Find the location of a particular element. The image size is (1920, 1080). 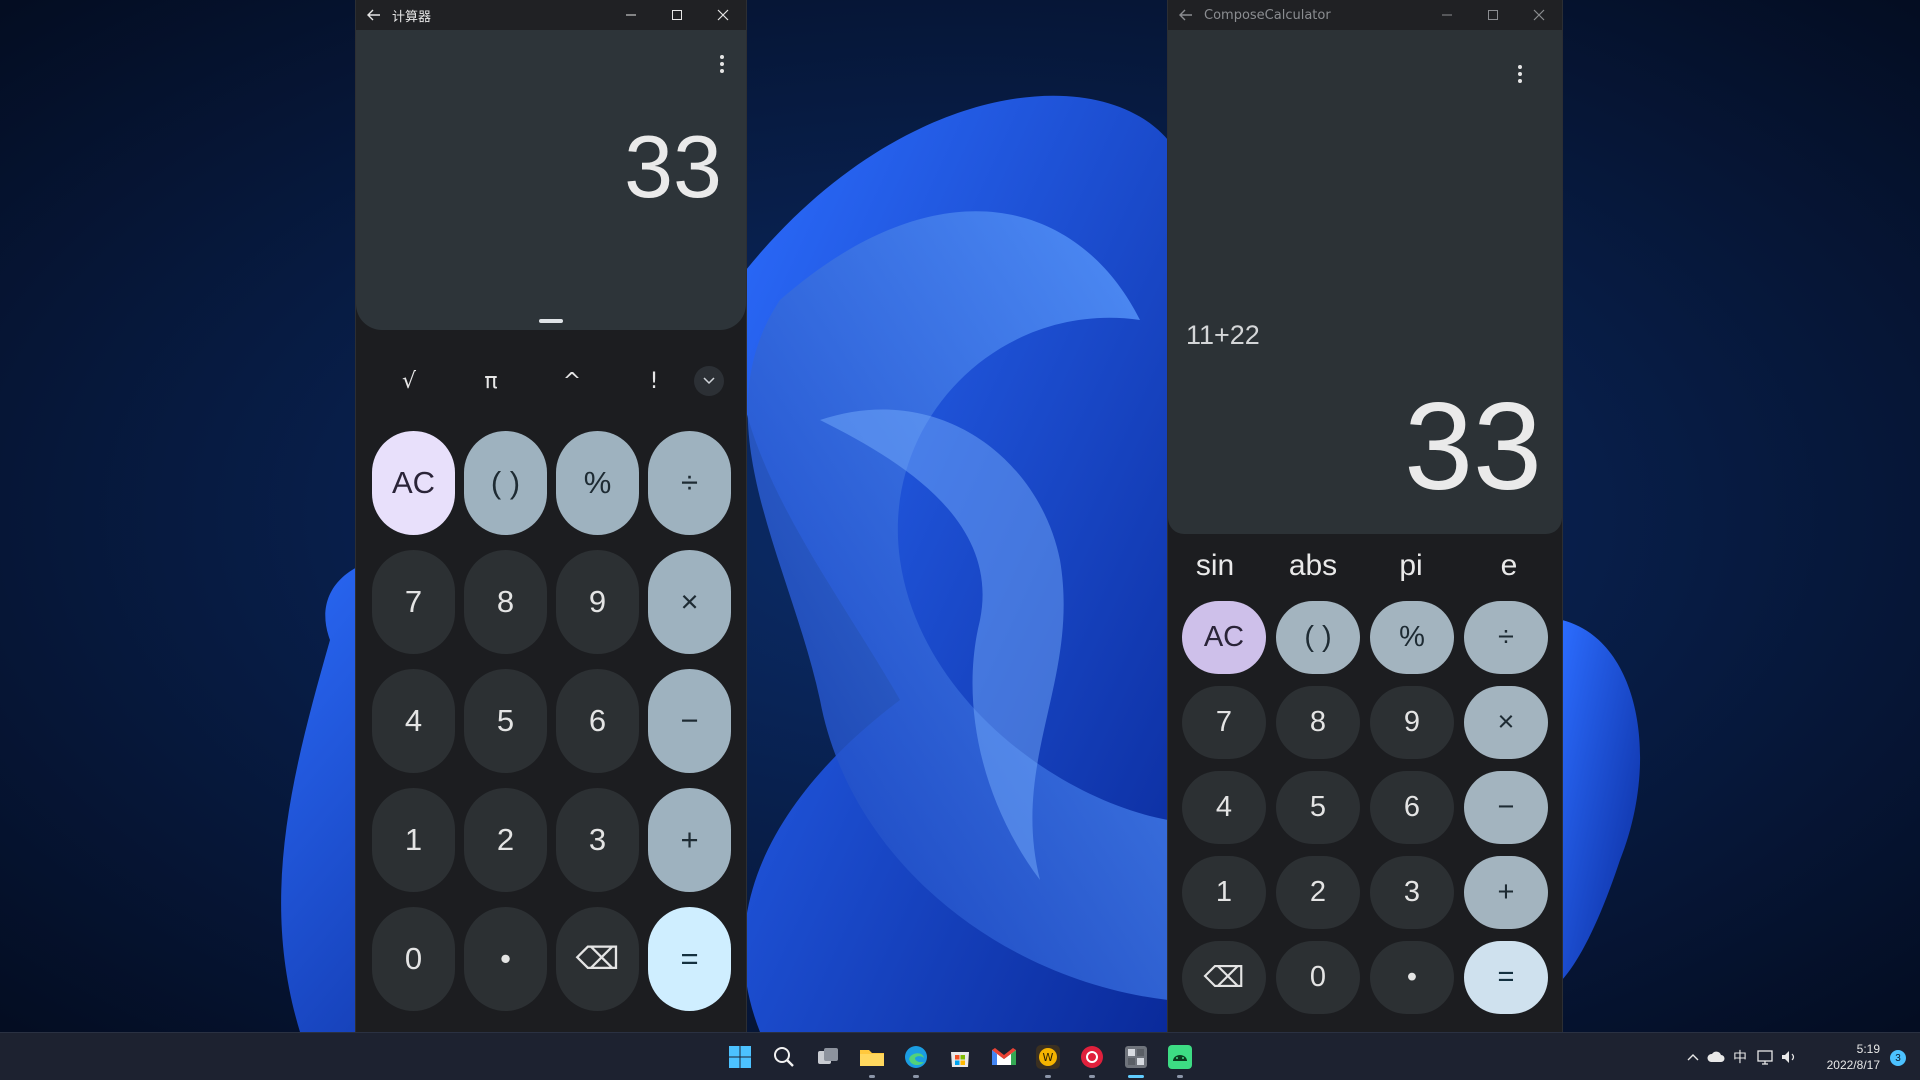

expression-display: 11+22 is located at coordinates (1223, 335).